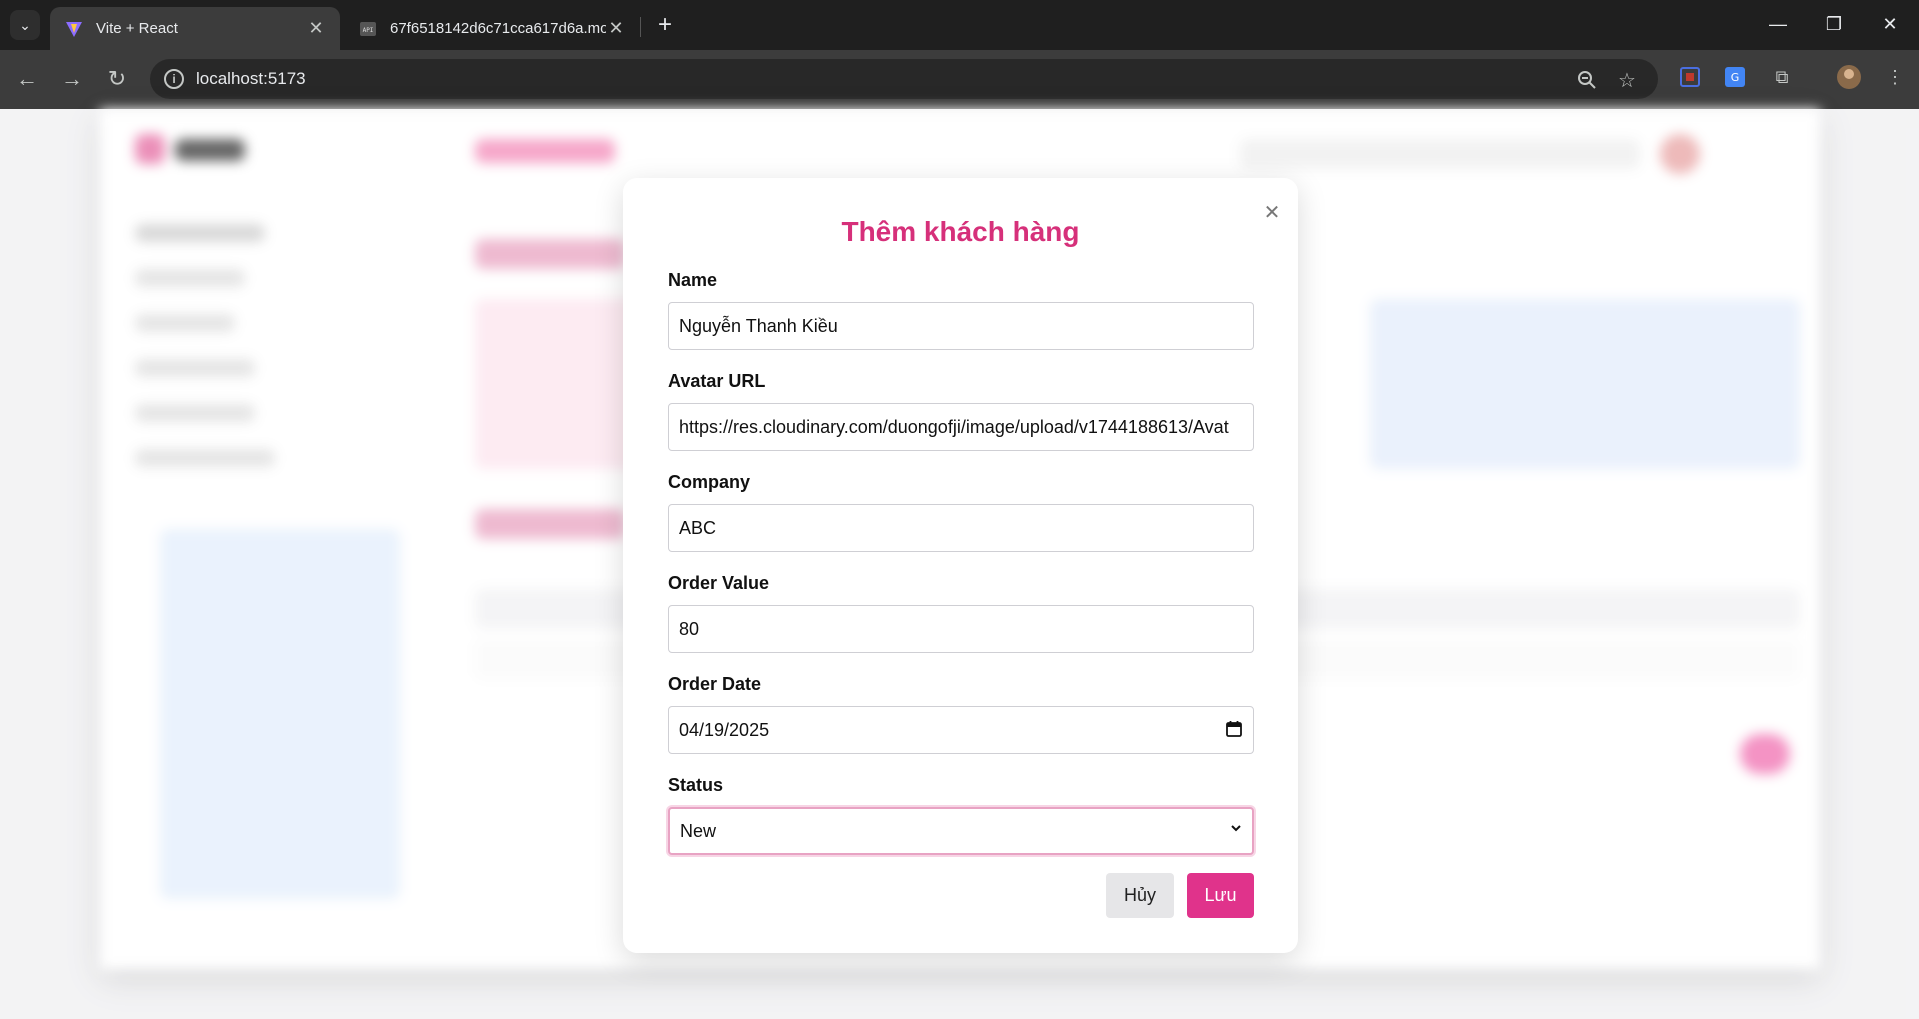 The height and width of the screenshot is (1019, 1919). I want to click on back-icon: ←, so click(27, 79).